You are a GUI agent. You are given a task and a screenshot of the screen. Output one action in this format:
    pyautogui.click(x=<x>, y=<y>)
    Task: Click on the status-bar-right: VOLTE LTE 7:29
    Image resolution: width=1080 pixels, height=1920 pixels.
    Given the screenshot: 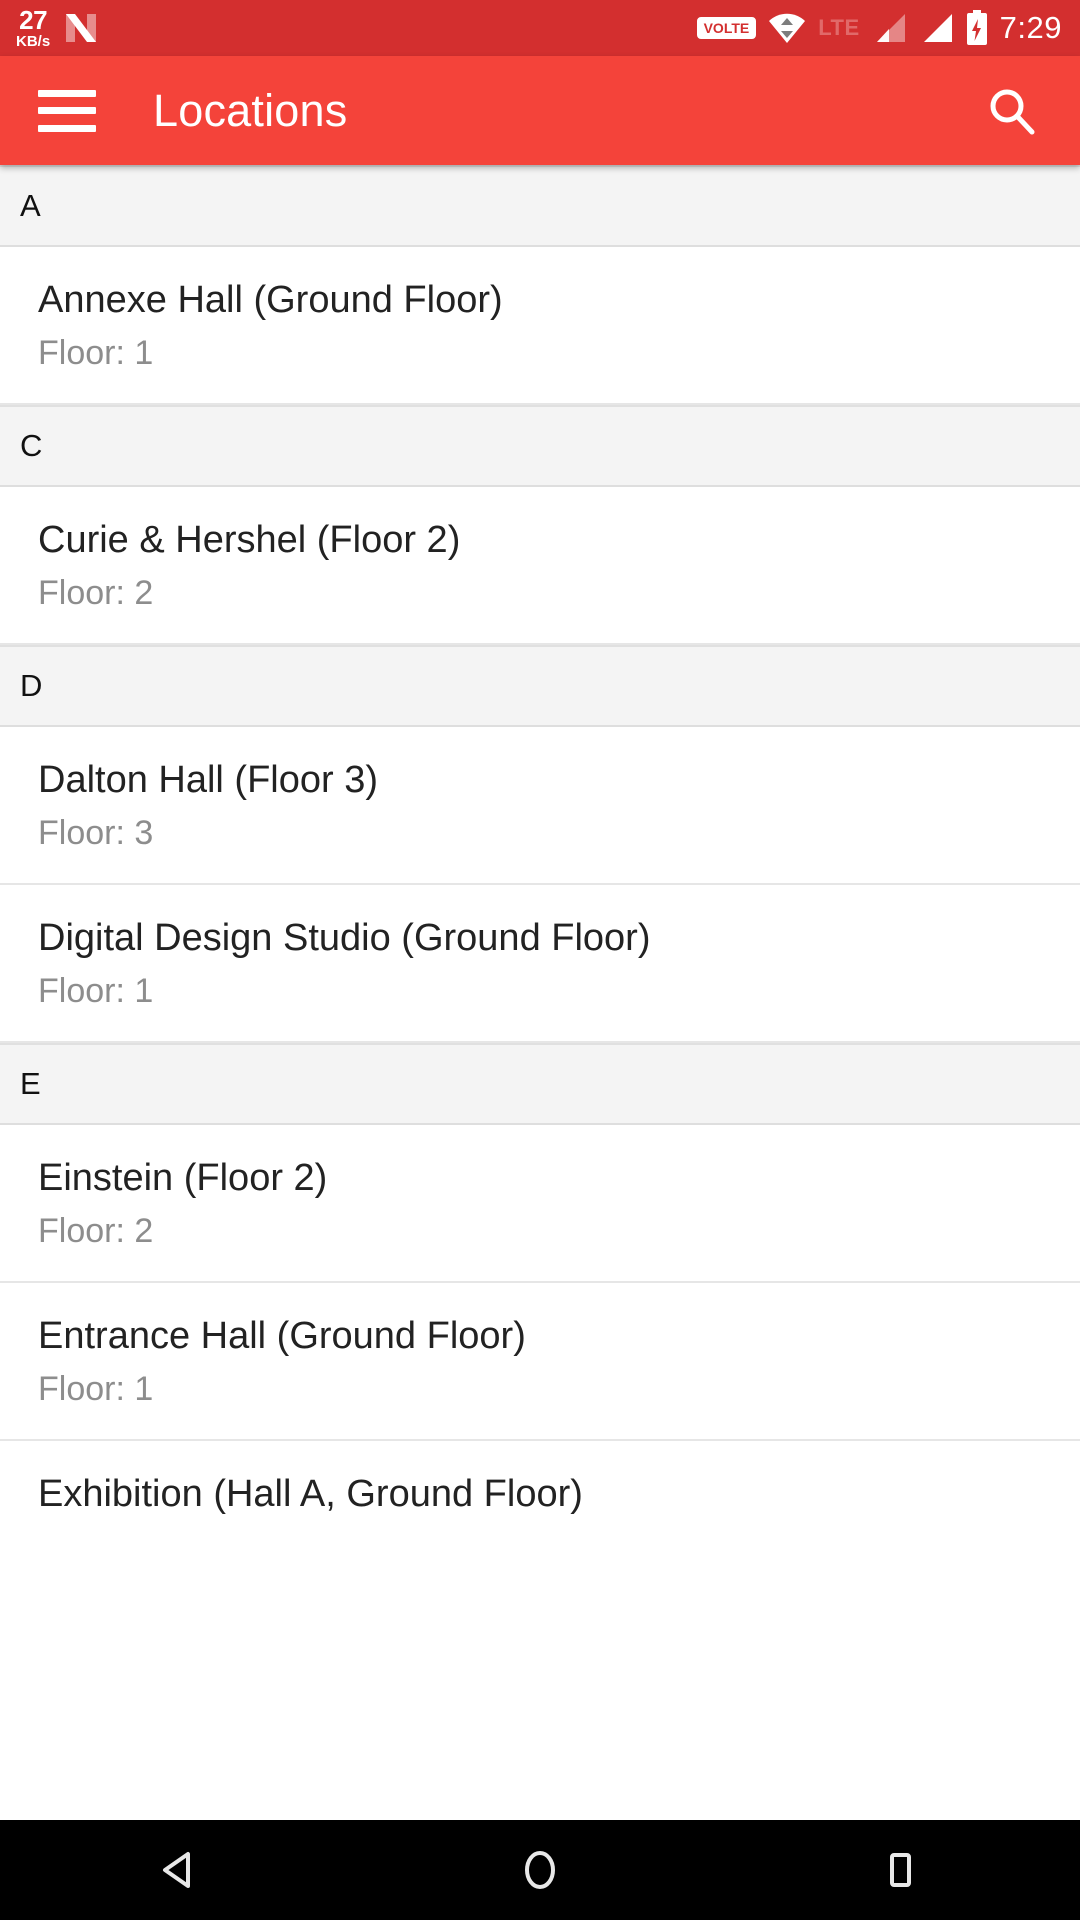 What is the action you would take?
    pyautogui.click(x=879, y=28)
    